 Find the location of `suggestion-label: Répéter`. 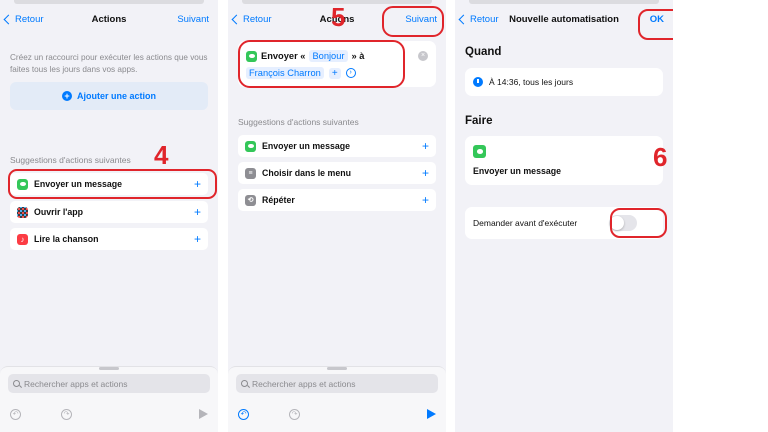

suggestion-label: Répéter is located at coordinates (278, 200).